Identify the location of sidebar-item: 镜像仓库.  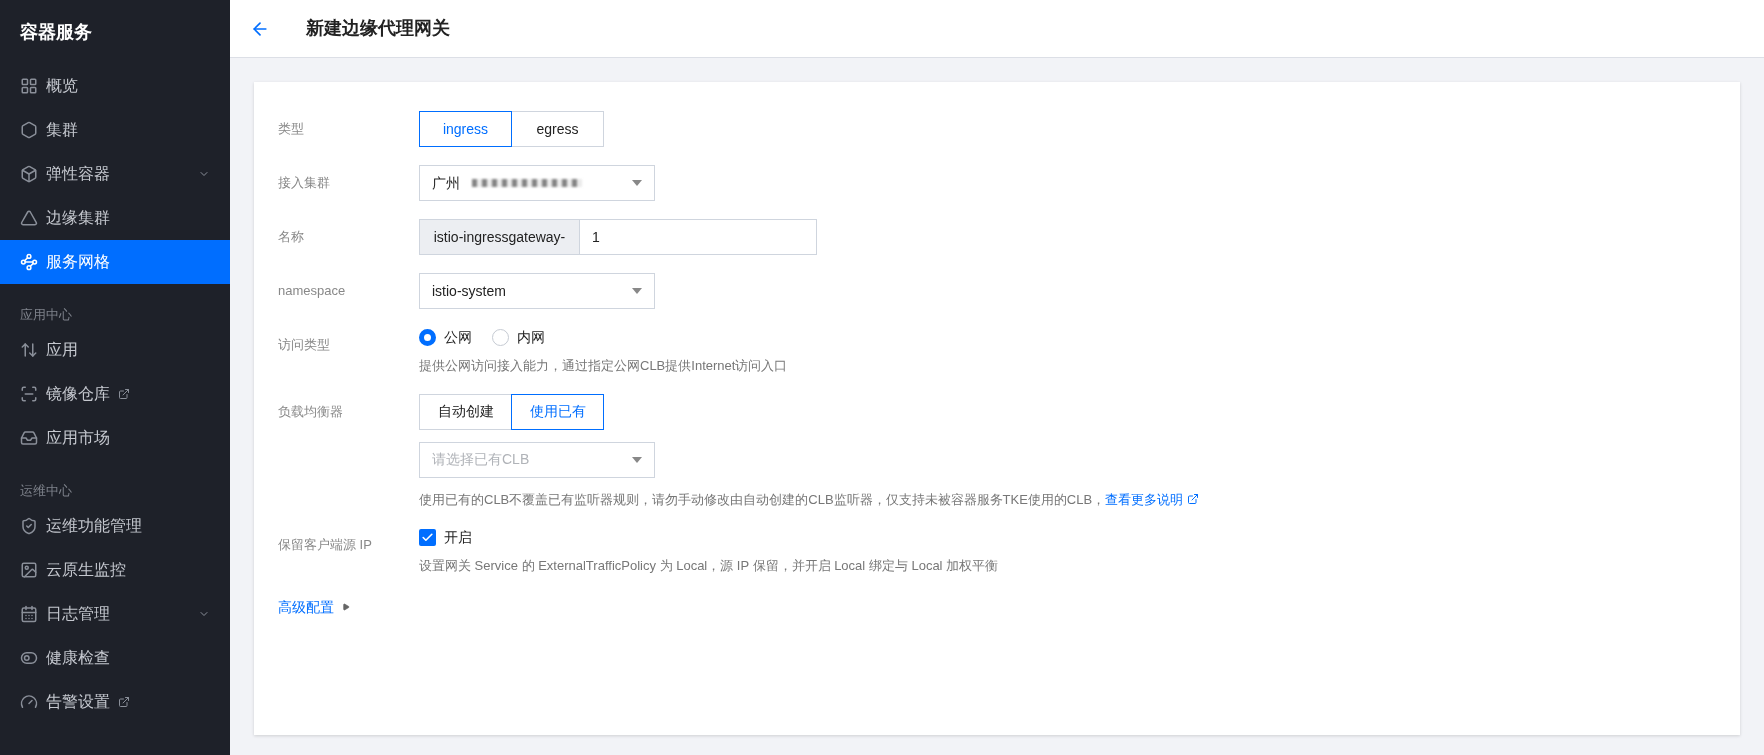
(115, 394).